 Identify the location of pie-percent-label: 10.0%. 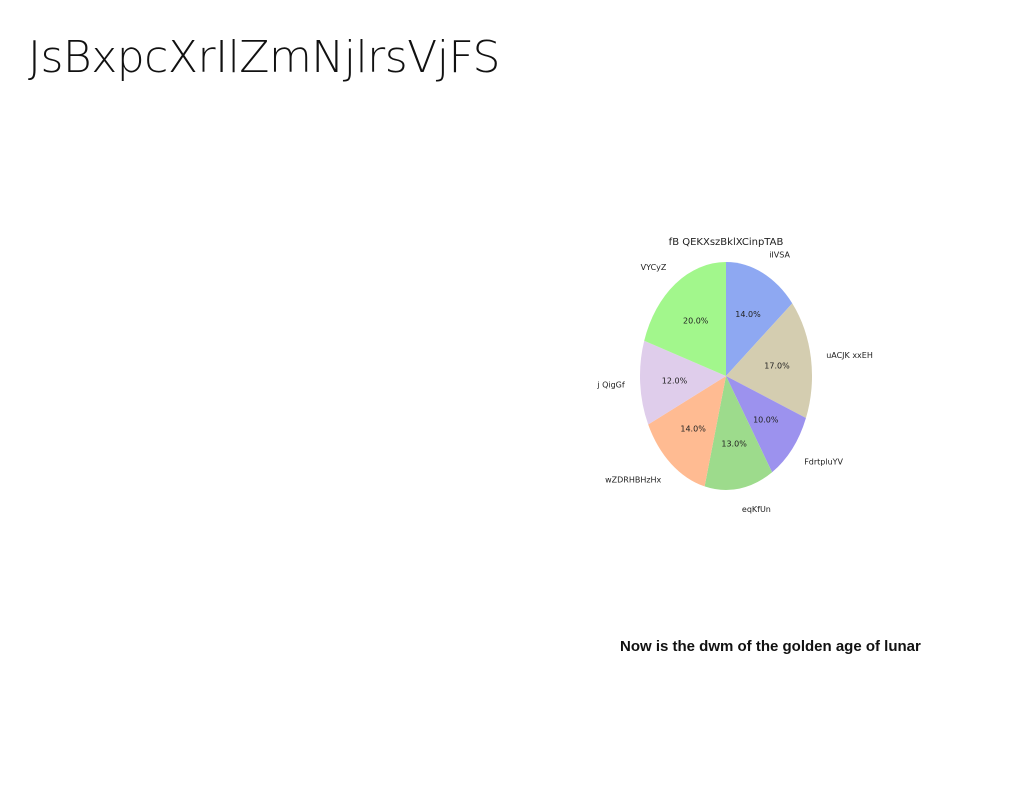
(766, 420).